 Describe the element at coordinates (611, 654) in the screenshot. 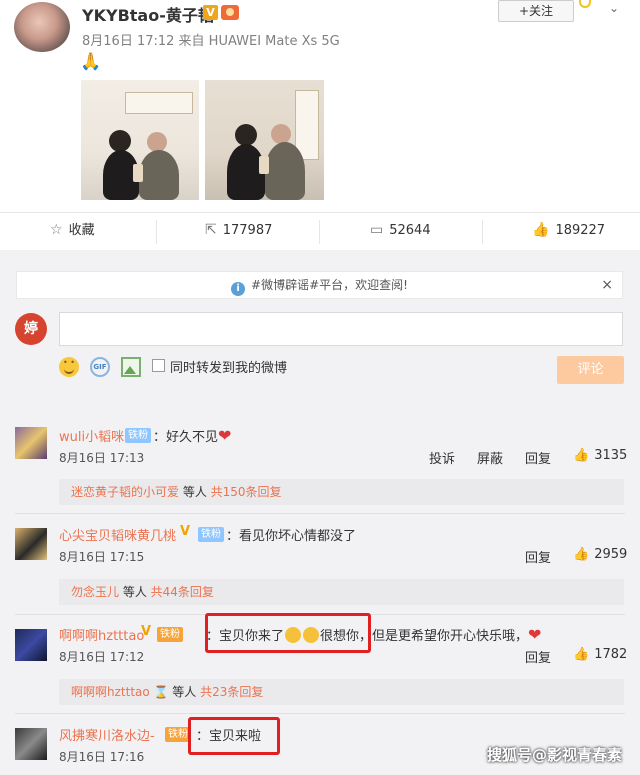

I see `comment-like-count: 1782` at that location.